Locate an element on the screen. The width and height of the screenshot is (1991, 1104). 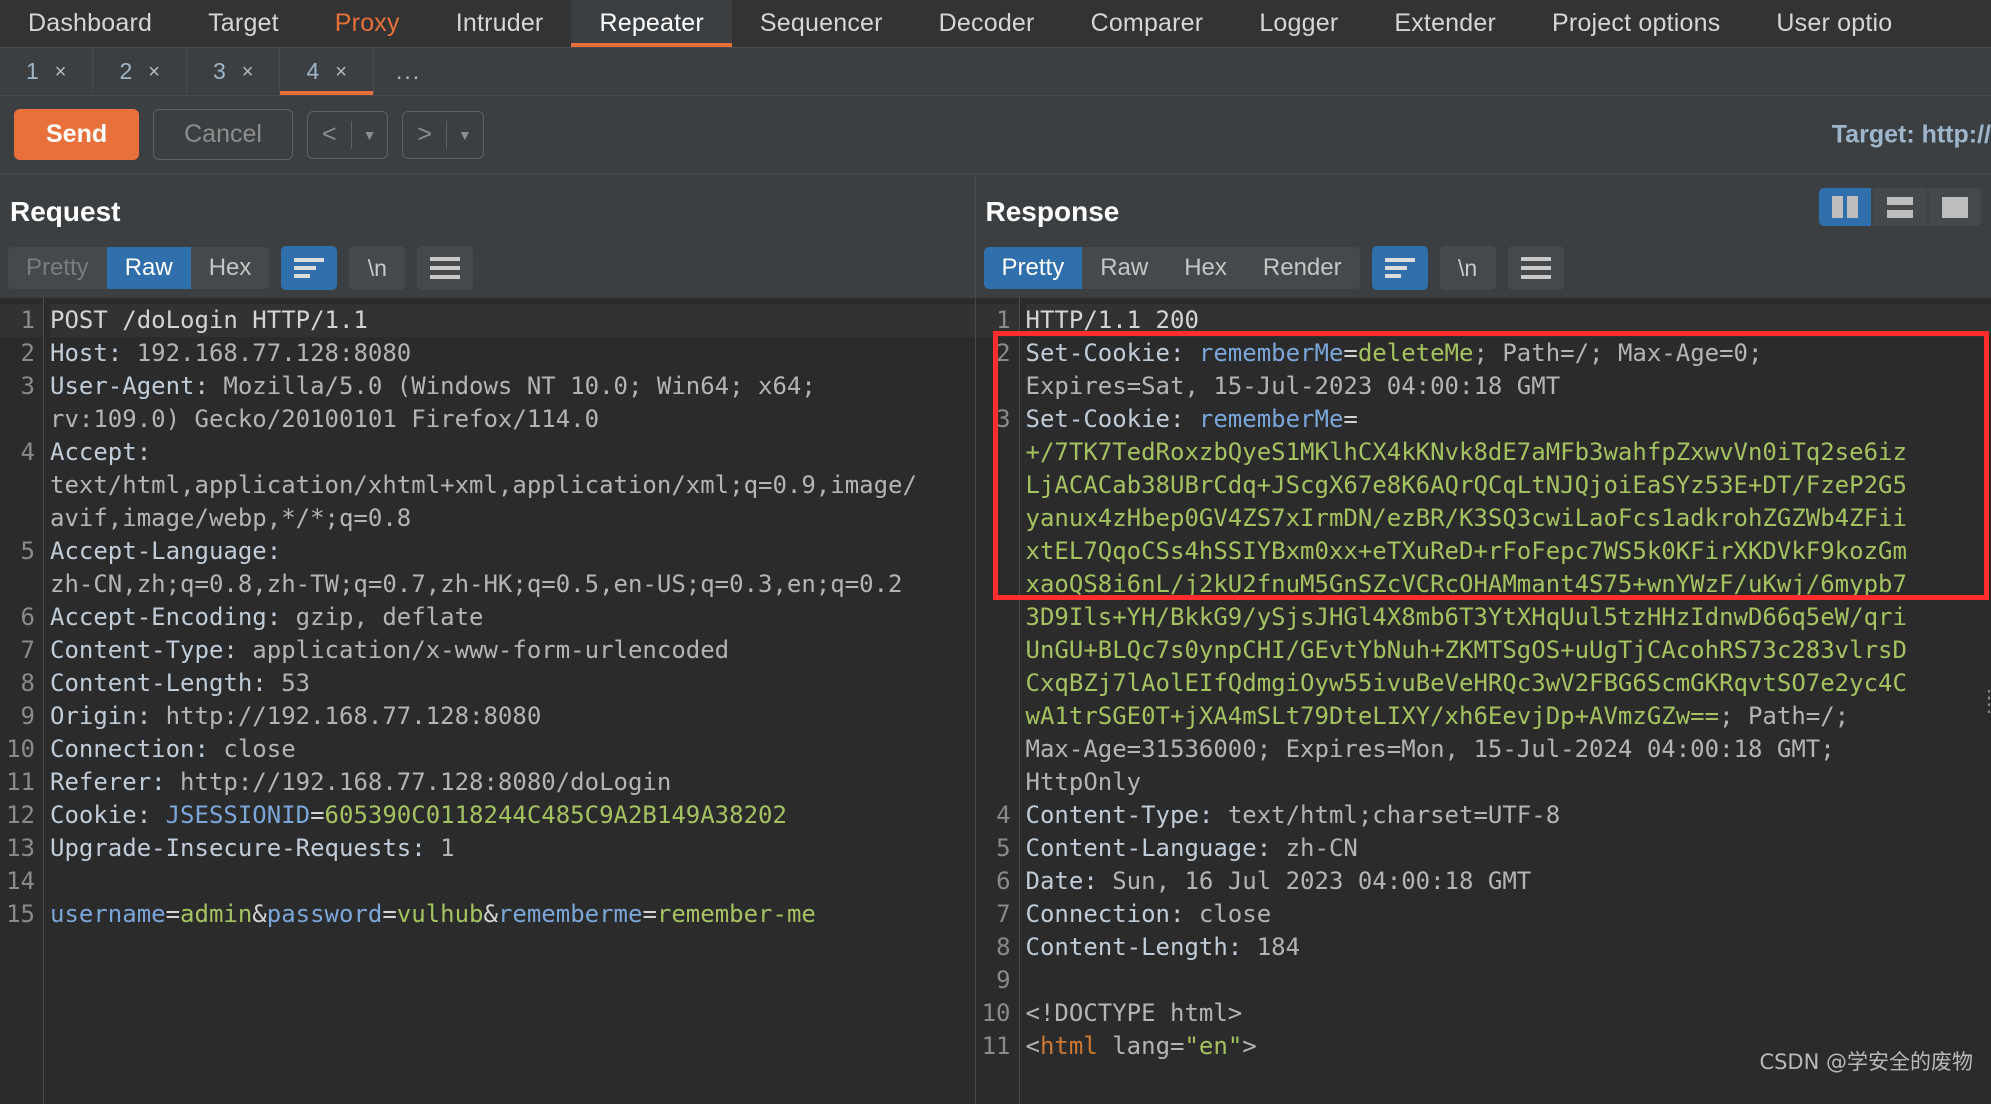
request-tab-hex: Hex is located at coordinates (230, 268).